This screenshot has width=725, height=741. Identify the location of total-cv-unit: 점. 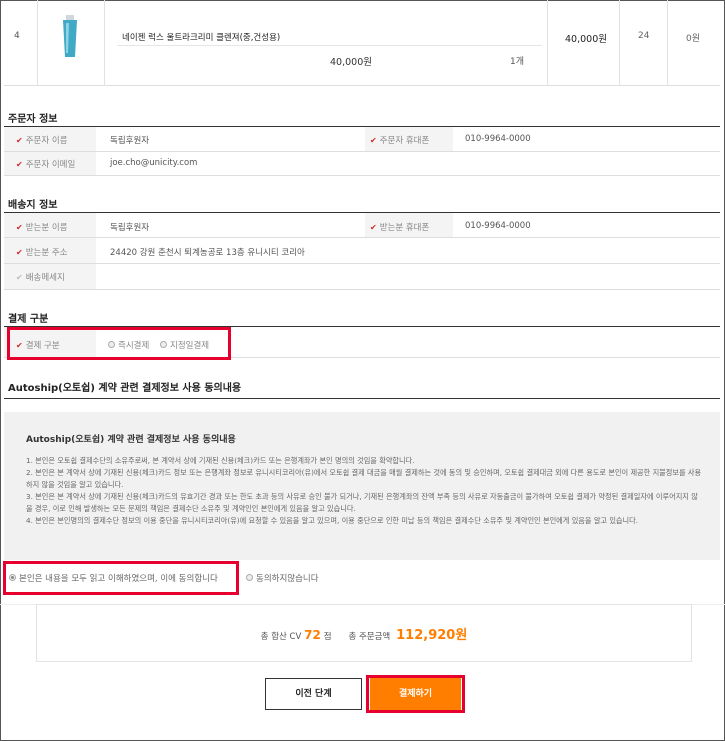
(327, 637).